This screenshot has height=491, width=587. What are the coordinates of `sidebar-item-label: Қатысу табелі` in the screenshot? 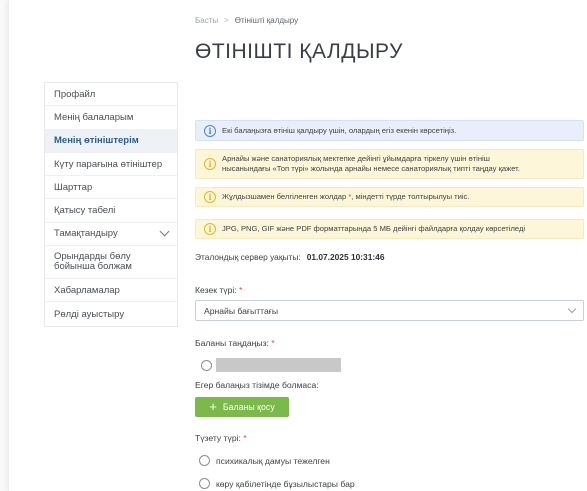 It's located at (85, 211).